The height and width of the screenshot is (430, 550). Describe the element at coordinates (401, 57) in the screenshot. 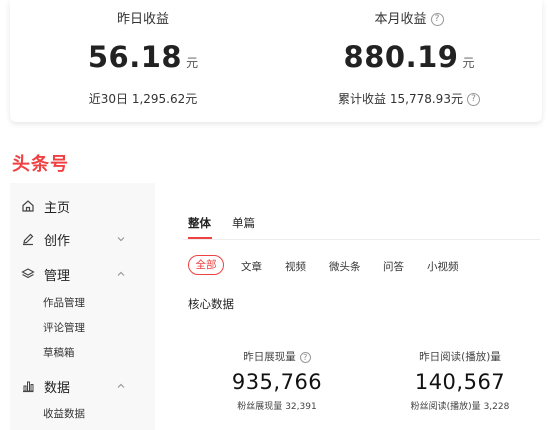

I see `month-earnings-value: 880.19` at that location.